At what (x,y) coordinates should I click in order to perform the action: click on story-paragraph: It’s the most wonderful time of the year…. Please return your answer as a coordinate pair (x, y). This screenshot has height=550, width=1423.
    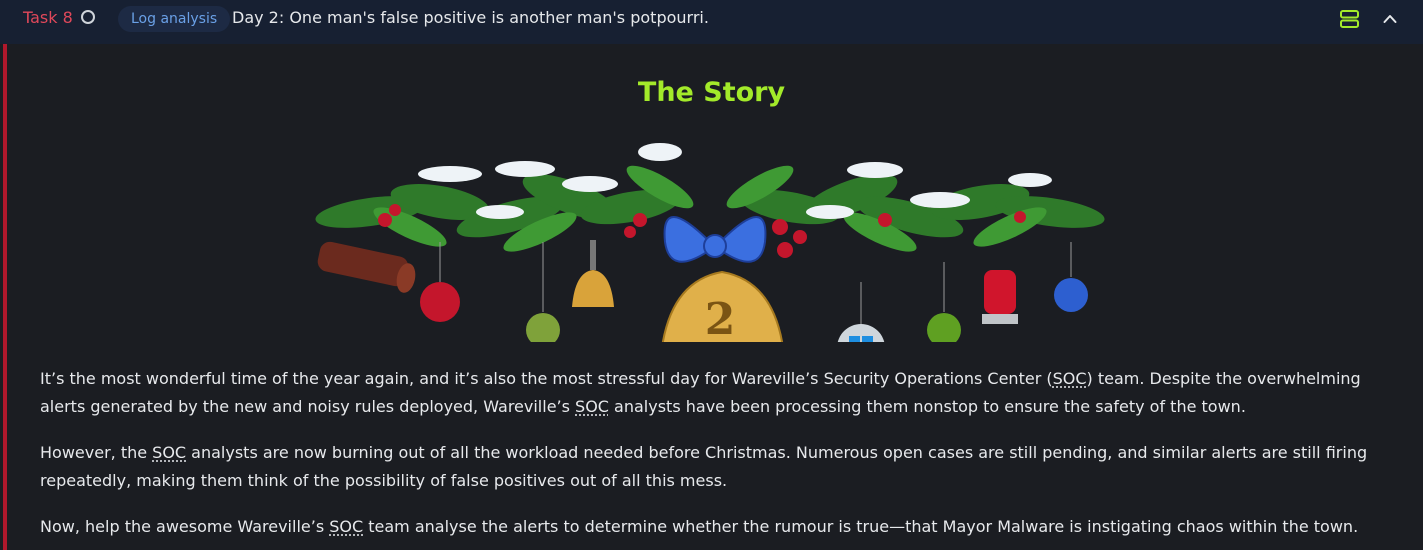
    Looking at the image, I should click on (700, 392).